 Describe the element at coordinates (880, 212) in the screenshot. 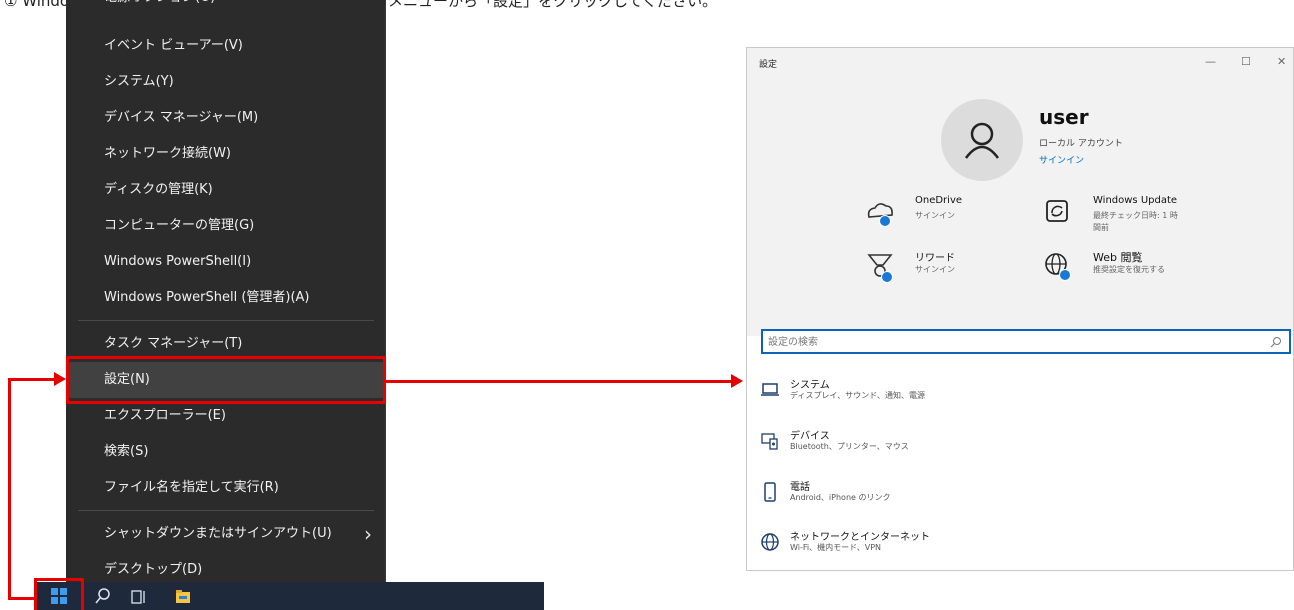

I see `onedrive-icon` at that location.